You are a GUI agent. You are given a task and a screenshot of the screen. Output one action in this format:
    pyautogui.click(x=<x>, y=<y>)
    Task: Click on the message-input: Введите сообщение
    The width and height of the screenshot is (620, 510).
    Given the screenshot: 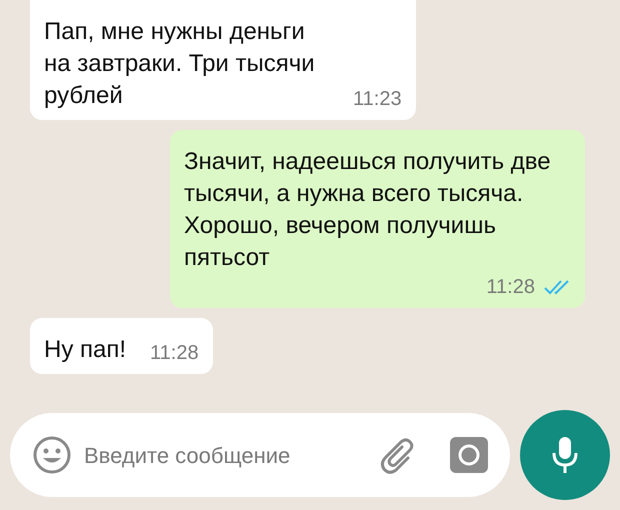 What is the action you would take?
    pyautogui.click(x=231, y=455)
    